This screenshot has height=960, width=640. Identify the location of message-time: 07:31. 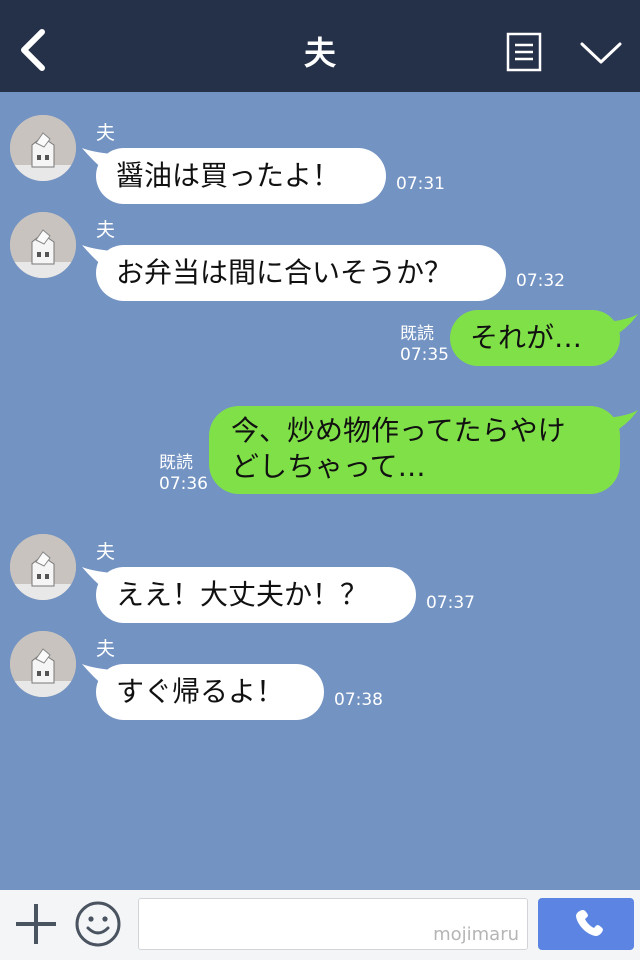
(420, 184).